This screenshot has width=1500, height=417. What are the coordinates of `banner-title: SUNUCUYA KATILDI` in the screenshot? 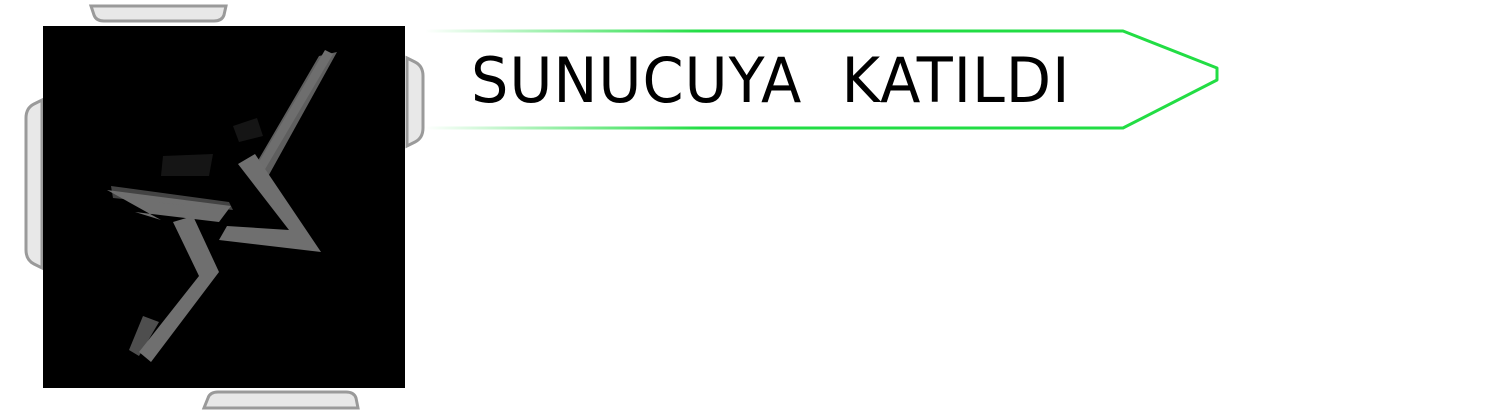 It's located at (771, 80).